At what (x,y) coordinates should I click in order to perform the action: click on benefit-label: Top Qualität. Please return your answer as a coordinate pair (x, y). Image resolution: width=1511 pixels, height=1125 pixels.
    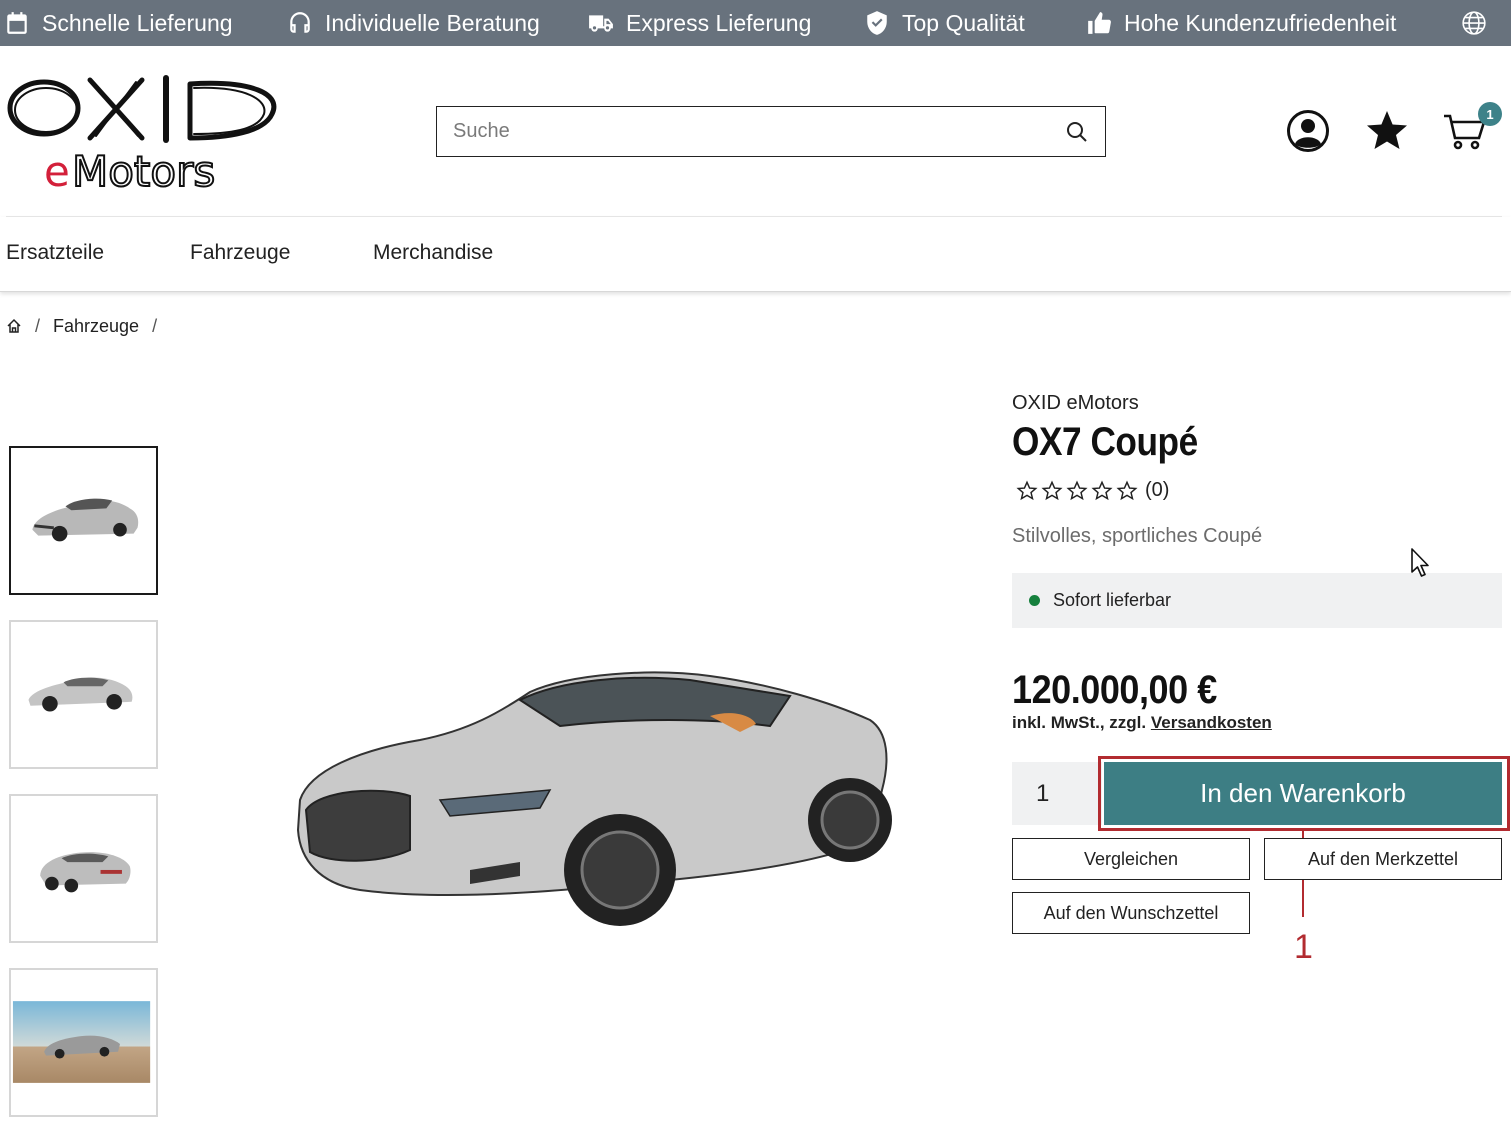
    Looking at the image, I should click on (963, 22).